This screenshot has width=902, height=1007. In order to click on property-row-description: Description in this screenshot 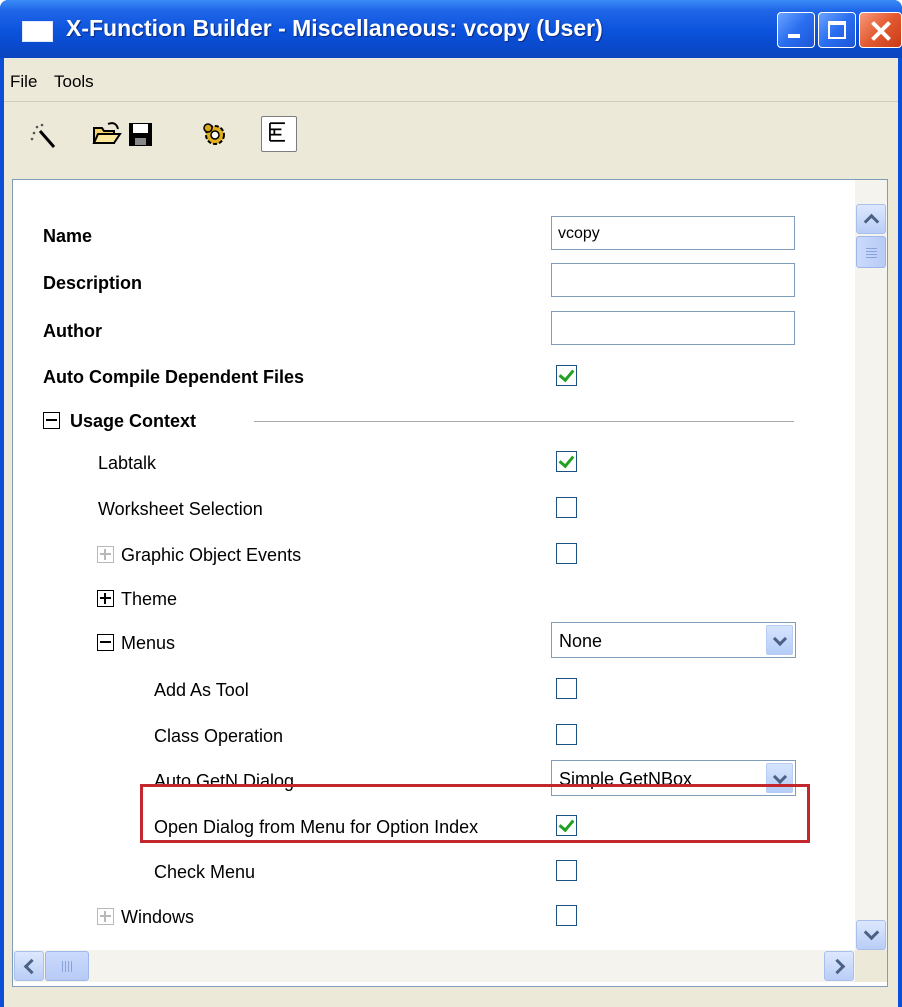, I will do `click(434, 284)`.